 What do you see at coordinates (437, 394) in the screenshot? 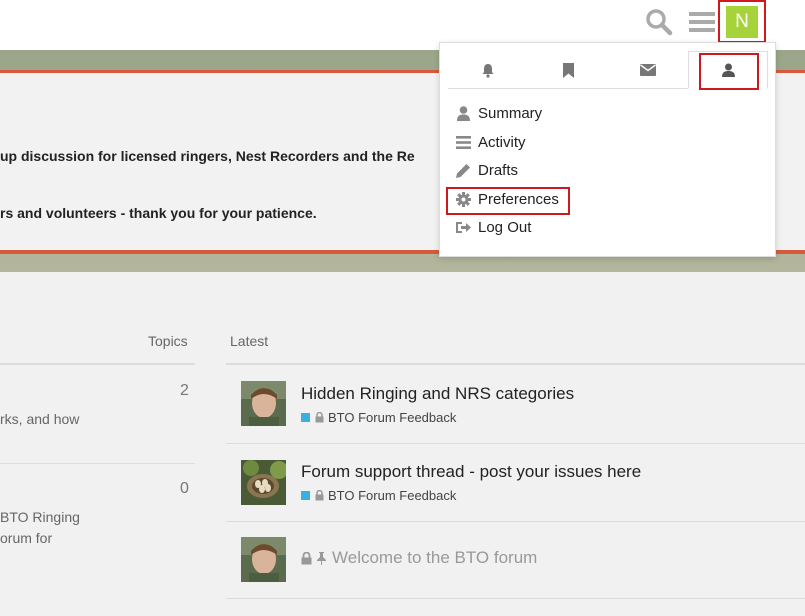
I see `topic-title-link: Hidden Ringing and NRS categories` at bounding box center [437, 394].